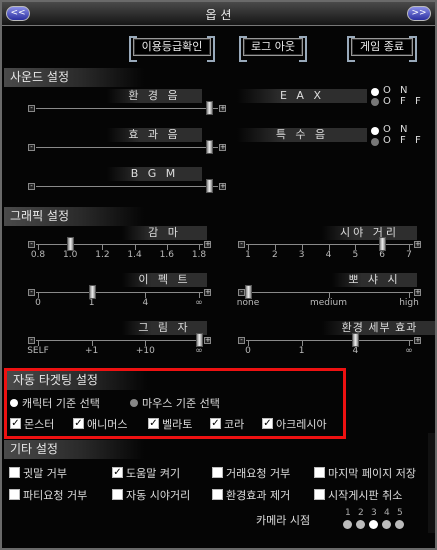 This screenshot has width=437, height=550. I want to click on checkbox-label: 시작게시판 취소, so click(365, 495).